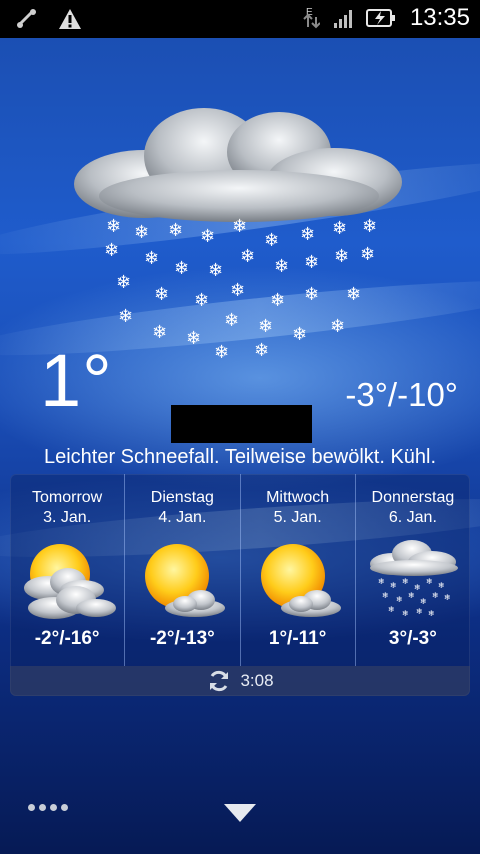  Describe the element at coordinates (182, 517) in the screenshot. I see `forecast-date: 4. Jan.` at that location.